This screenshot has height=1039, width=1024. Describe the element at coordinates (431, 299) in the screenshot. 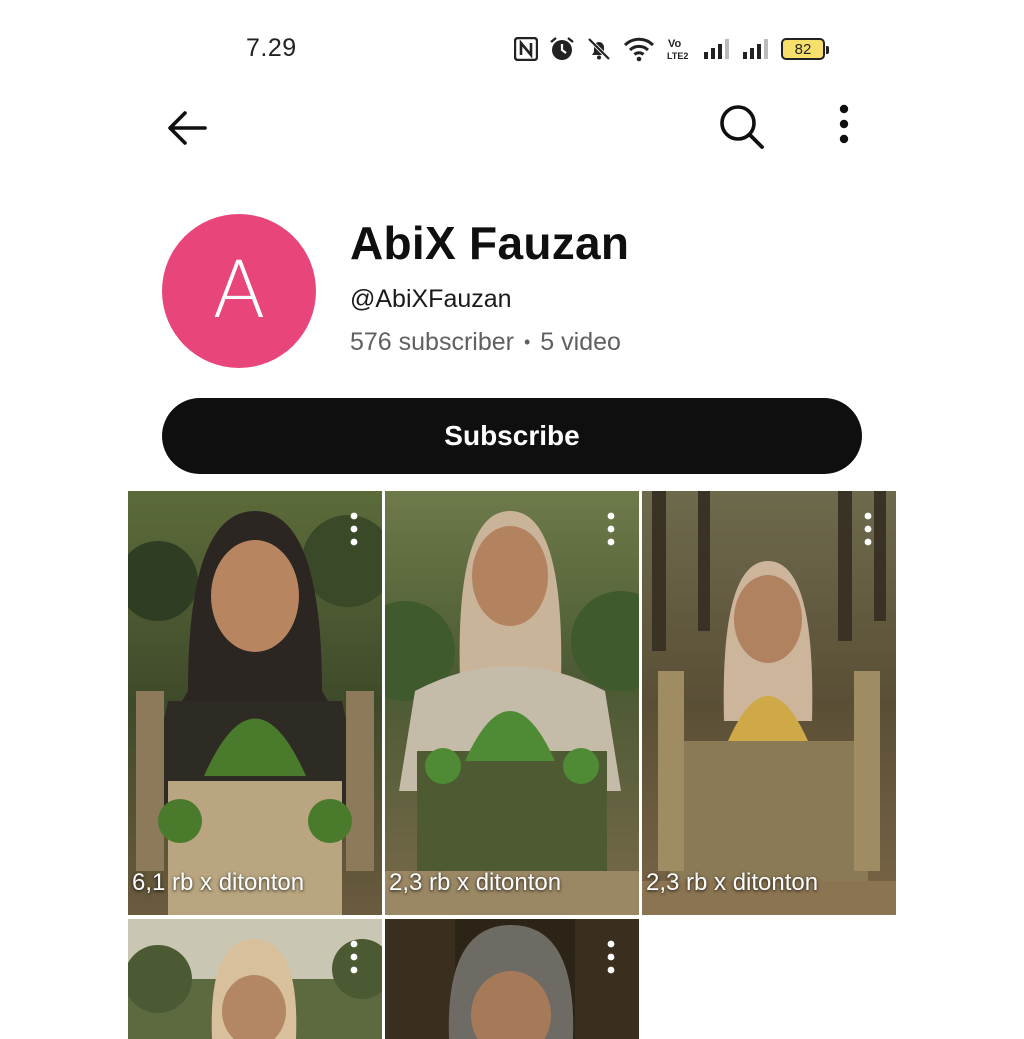

I see `channel-handle: @AbiXFauzan` at that location.